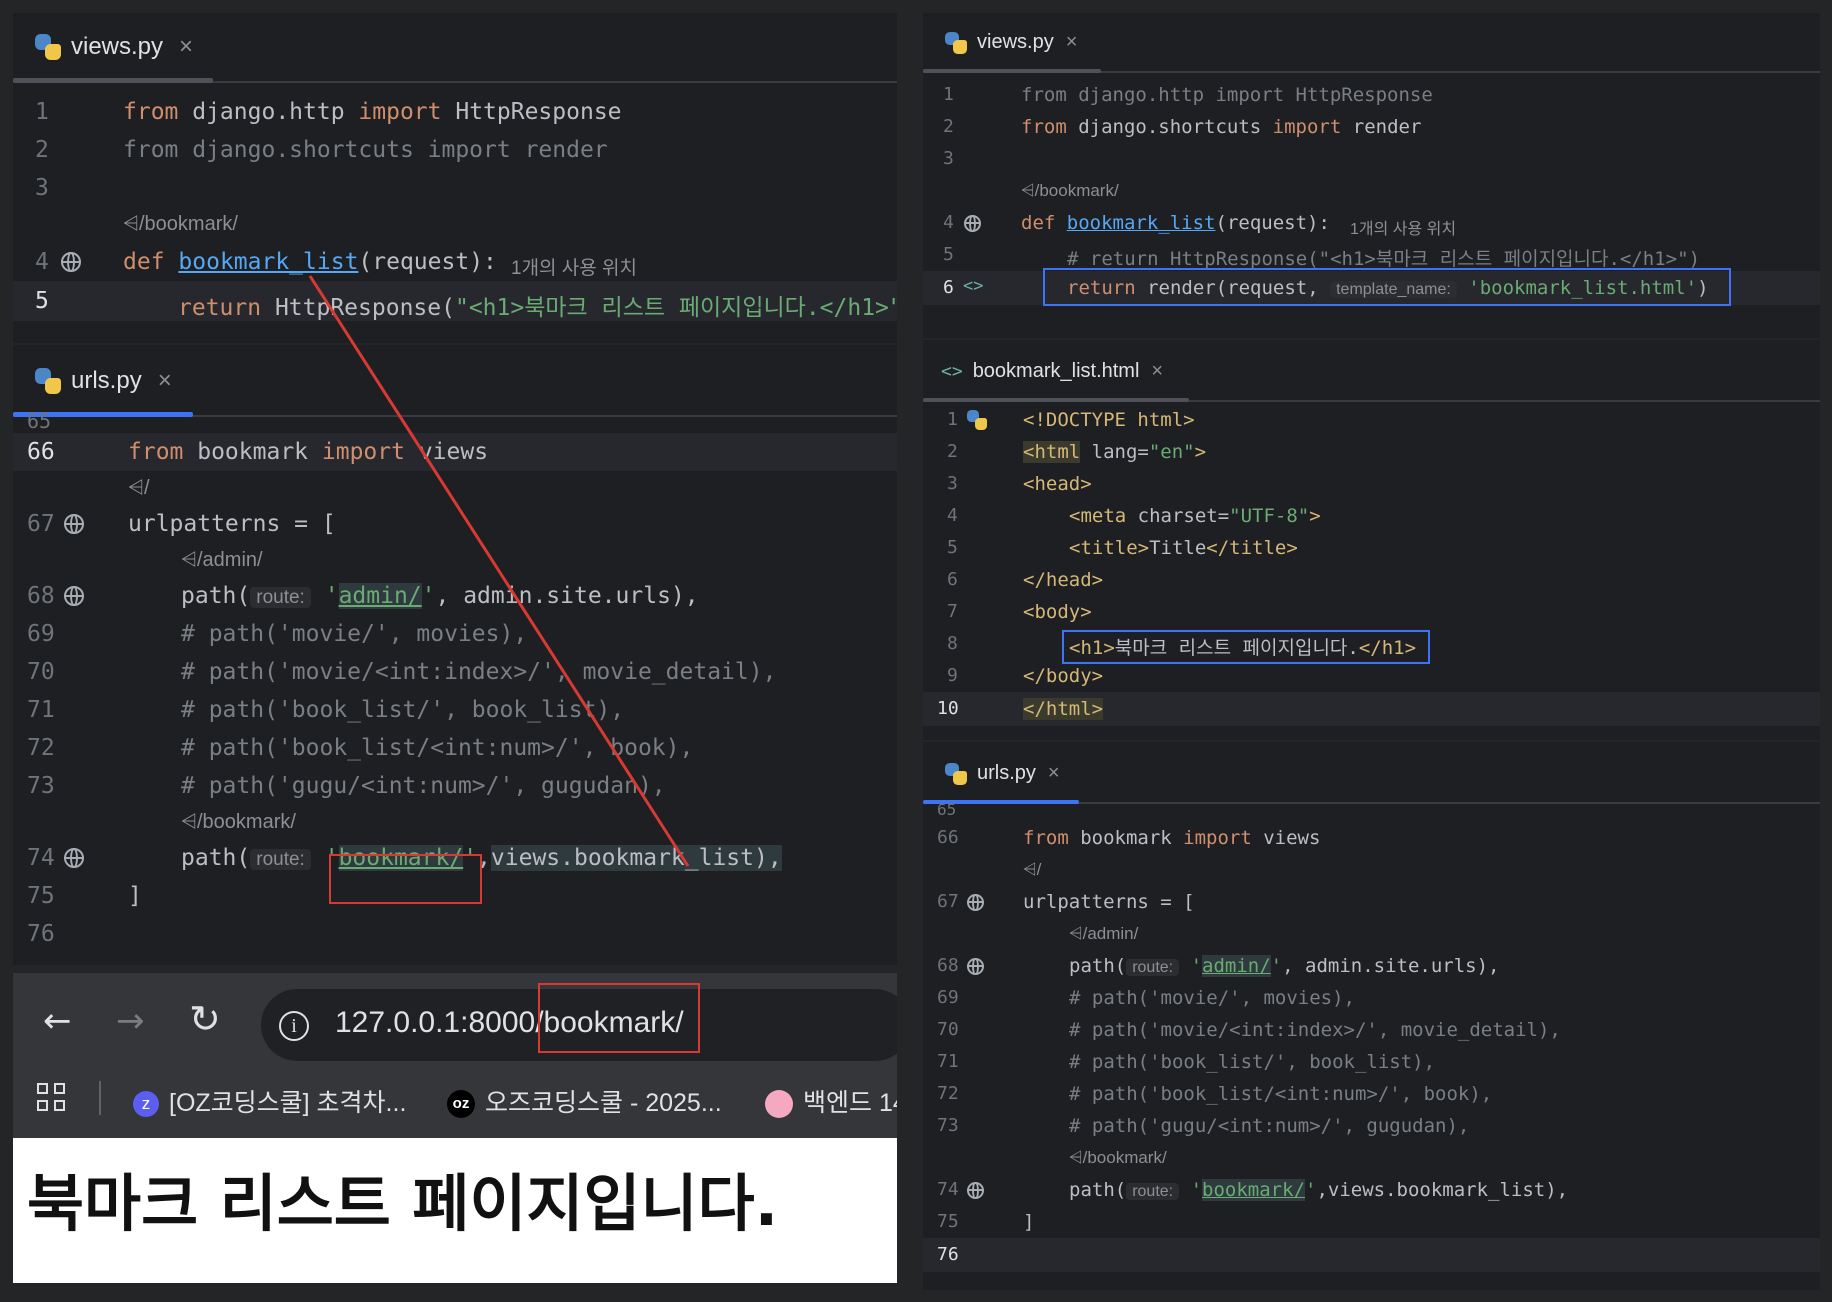 The image size is (1832, 1302). Describe the element at coordinates (977, 420) in the screenshot. I see `python-run-icon` at that location.